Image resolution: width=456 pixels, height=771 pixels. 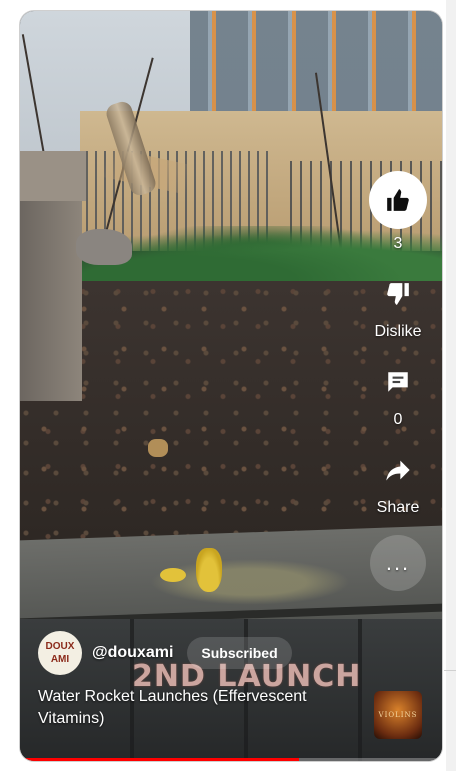 I want to click on dislike-label: Dislike, so click(x=398, y=331).